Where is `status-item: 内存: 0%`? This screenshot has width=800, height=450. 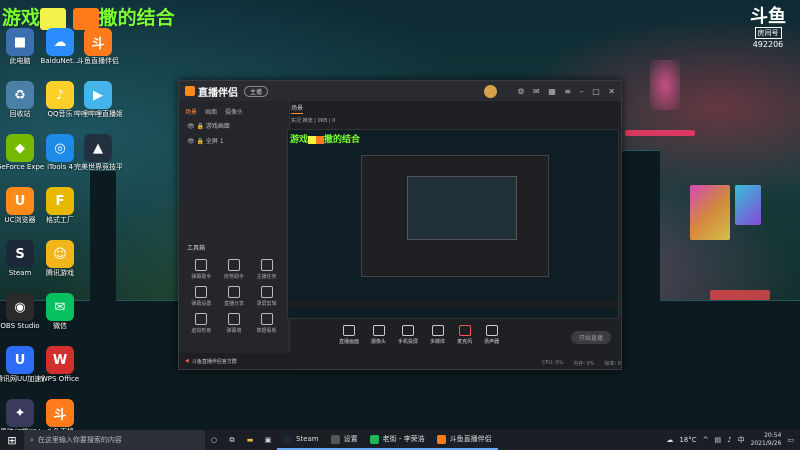 status-item: 内存: 0% is located at coordinates (584, 363).